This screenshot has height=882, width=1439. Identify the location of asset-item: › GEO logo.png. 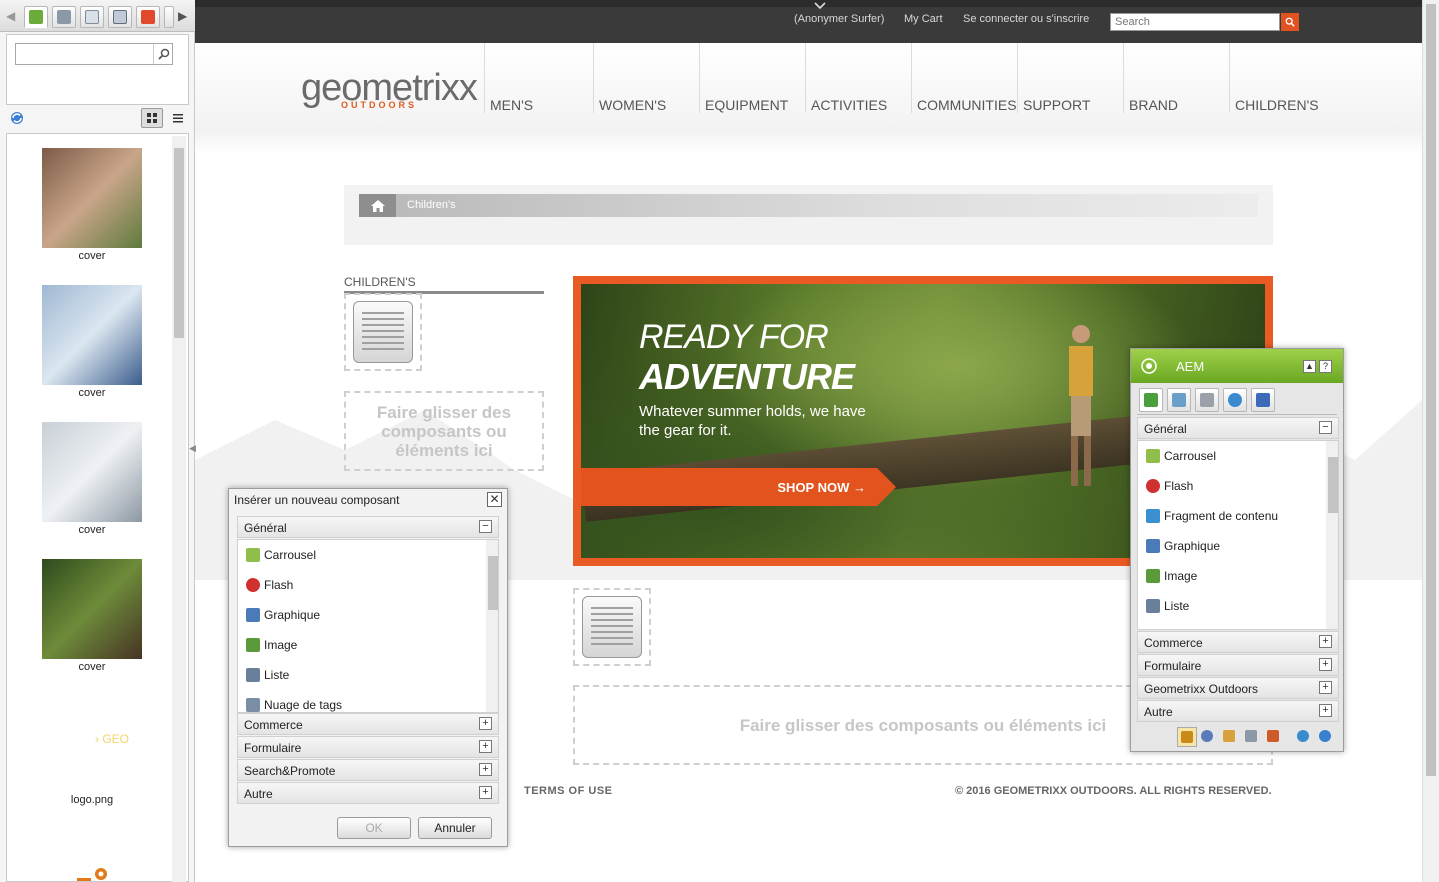
(92, 769).